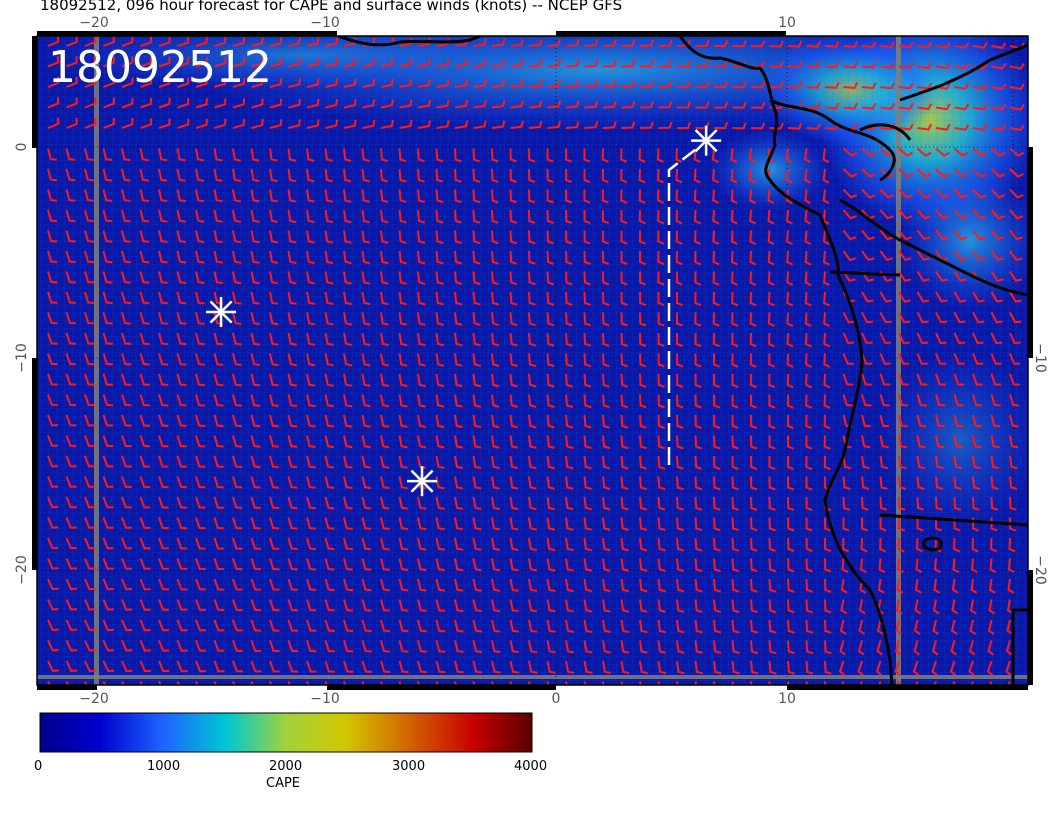  What do you see at coordinates (38, 766) in the screenshot?
I see `colorbar-tick: 0` at bounding box center [38, 766].